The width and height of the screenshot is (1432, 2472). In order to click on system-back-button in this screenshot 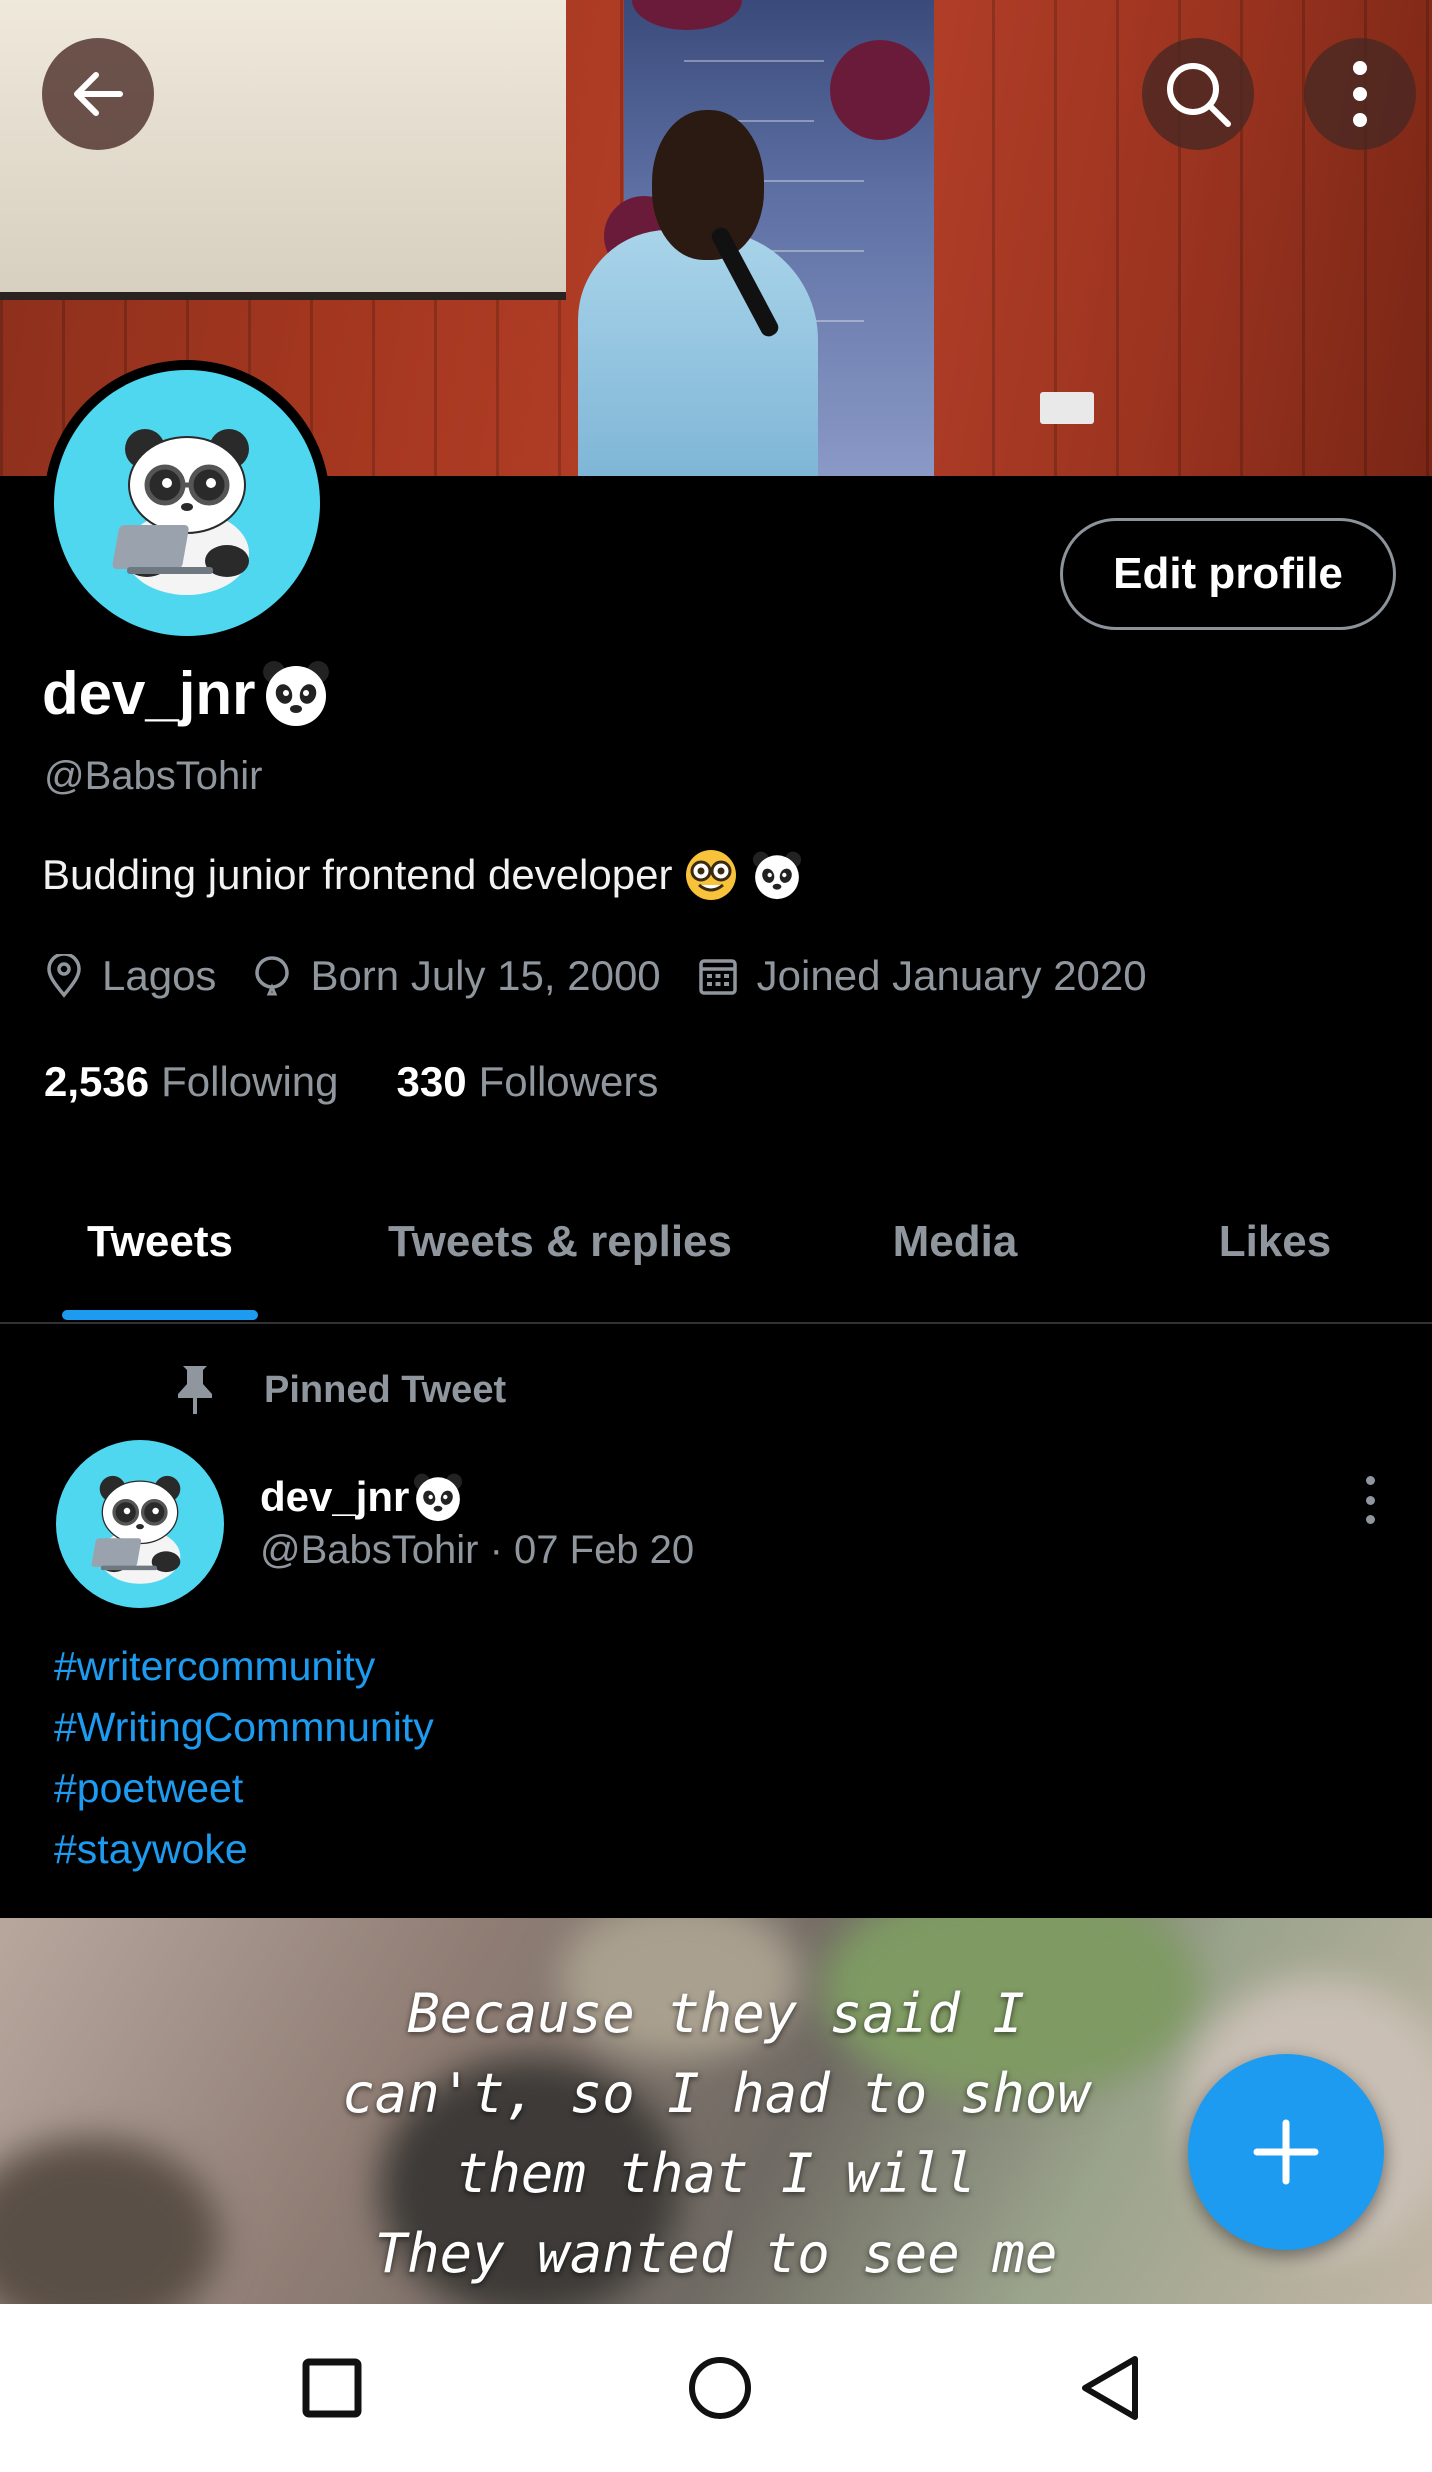, I will do `click(1110, 2388)`.